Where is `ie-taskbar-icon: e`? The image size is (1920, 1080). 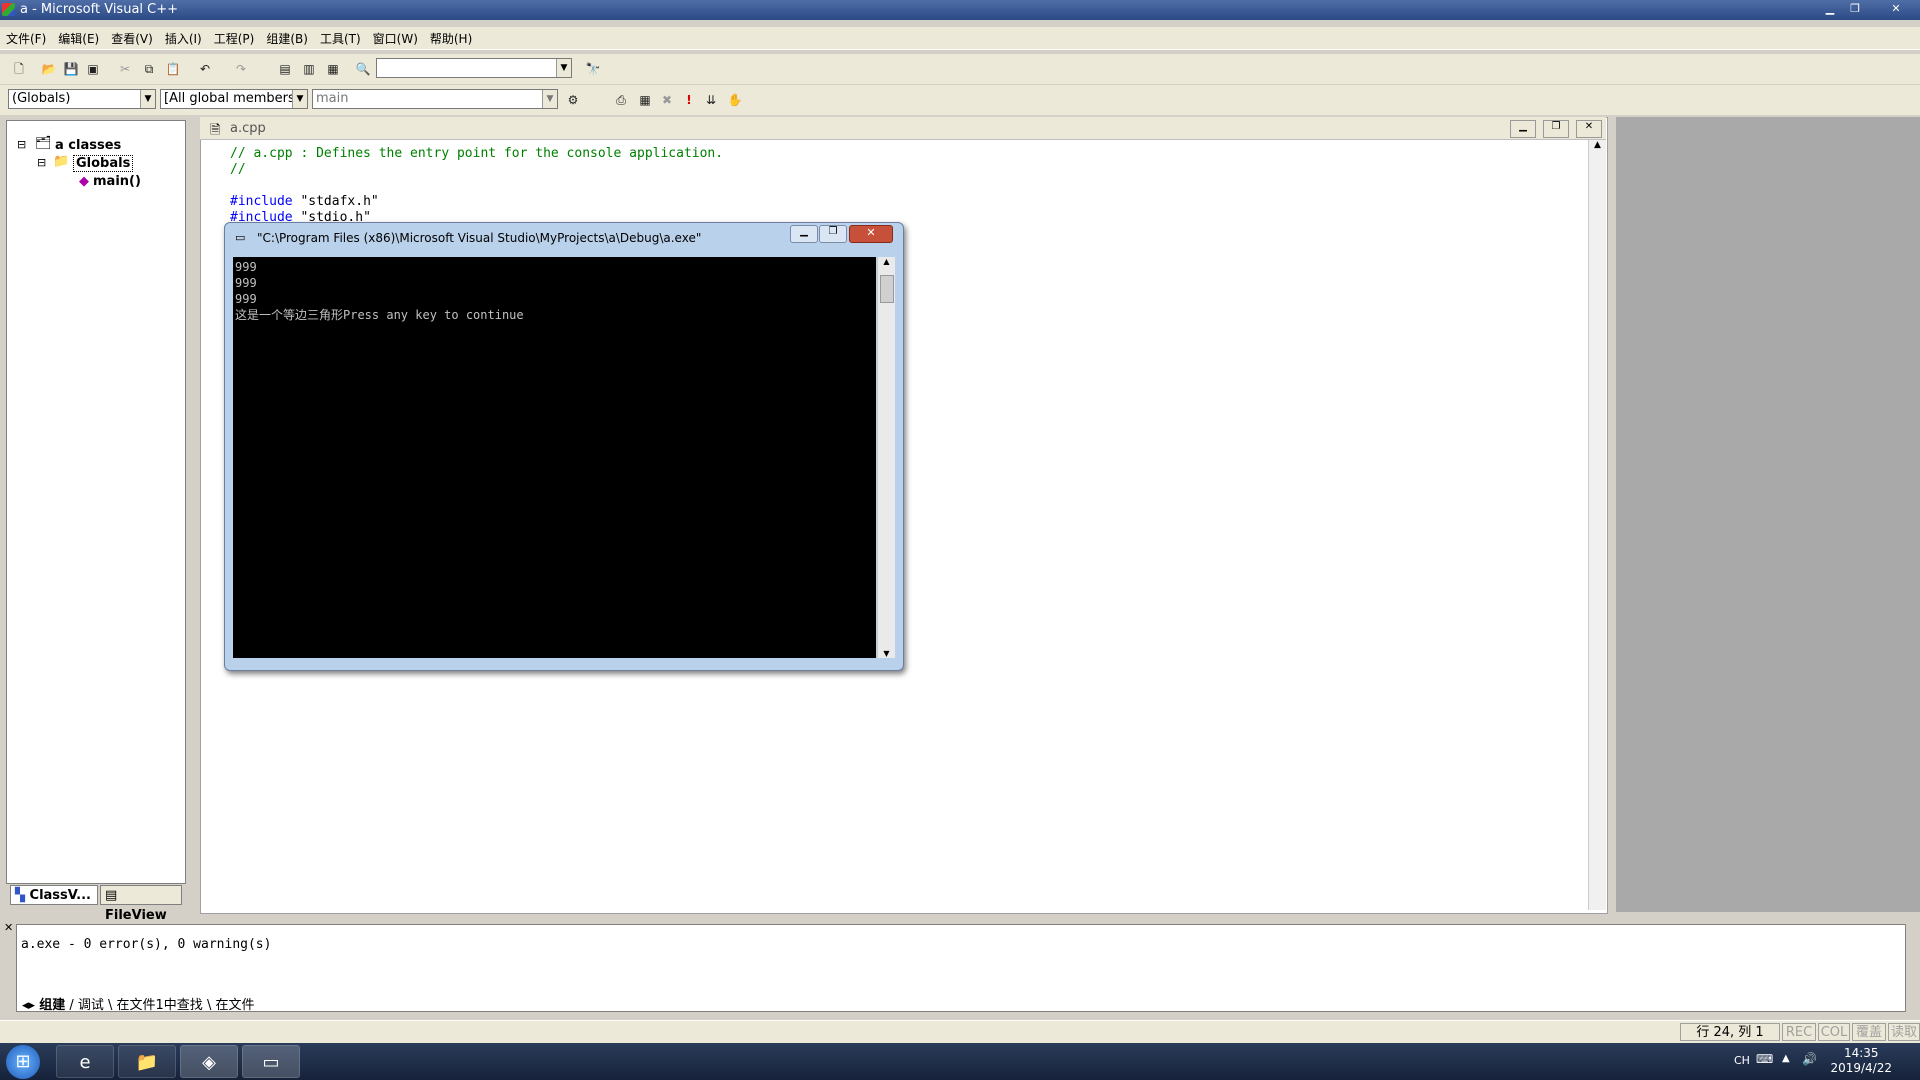
ie-taskbar-icon: e is located at coordinates (85, 1061).